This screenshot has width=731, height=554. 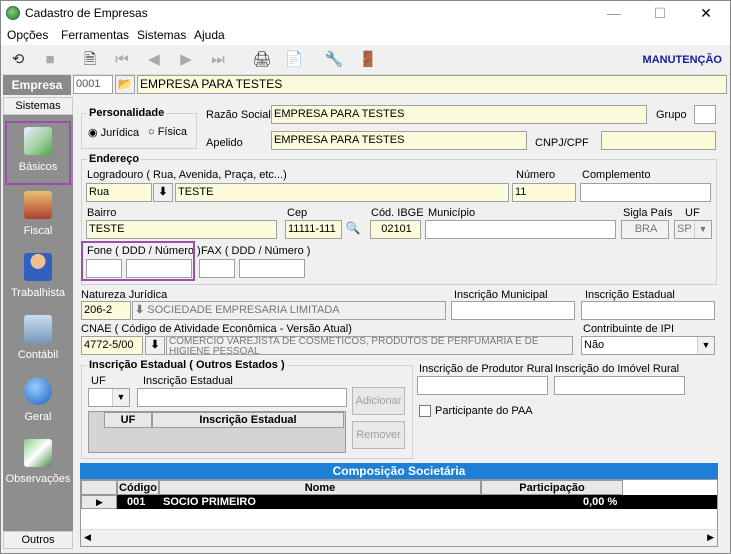 What do you see at coordinates (125, 84) in the screenshot?
I see `open-folder-icon: 📂` at bounding box center [125, 84].